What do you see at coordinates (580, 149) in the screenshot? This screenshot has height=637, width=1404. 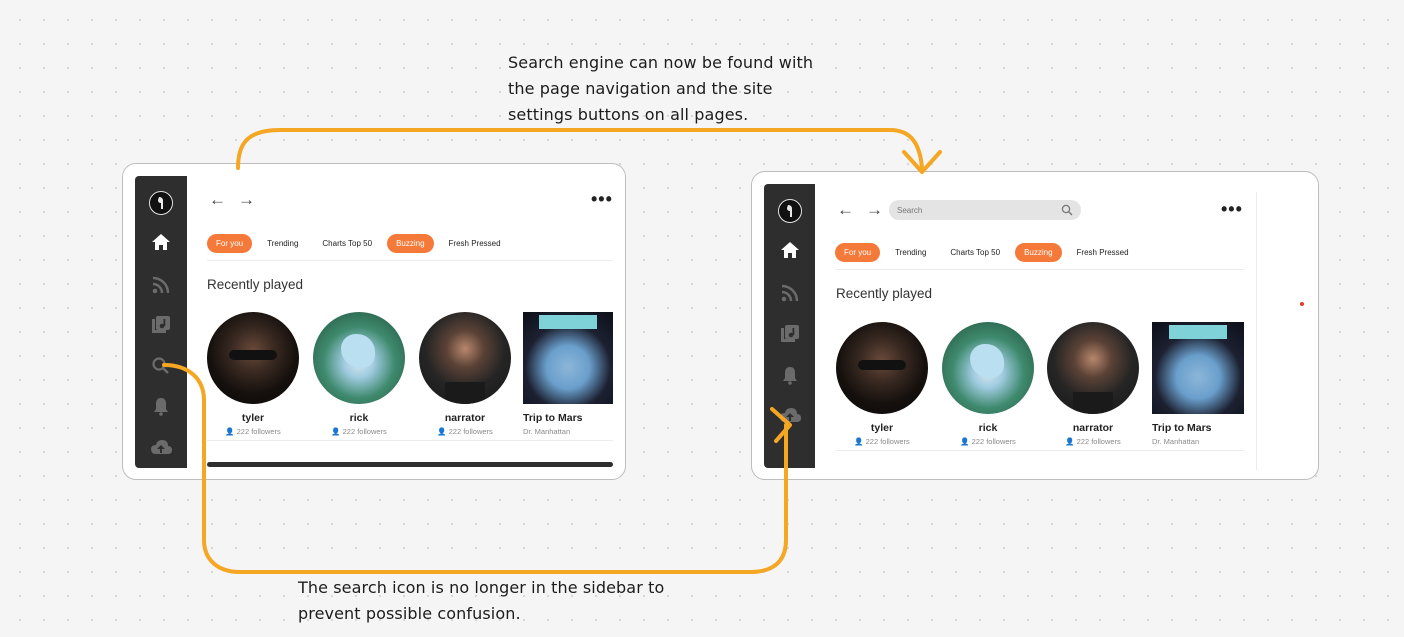 I see `top-connector` at bounding box center [580, 149].